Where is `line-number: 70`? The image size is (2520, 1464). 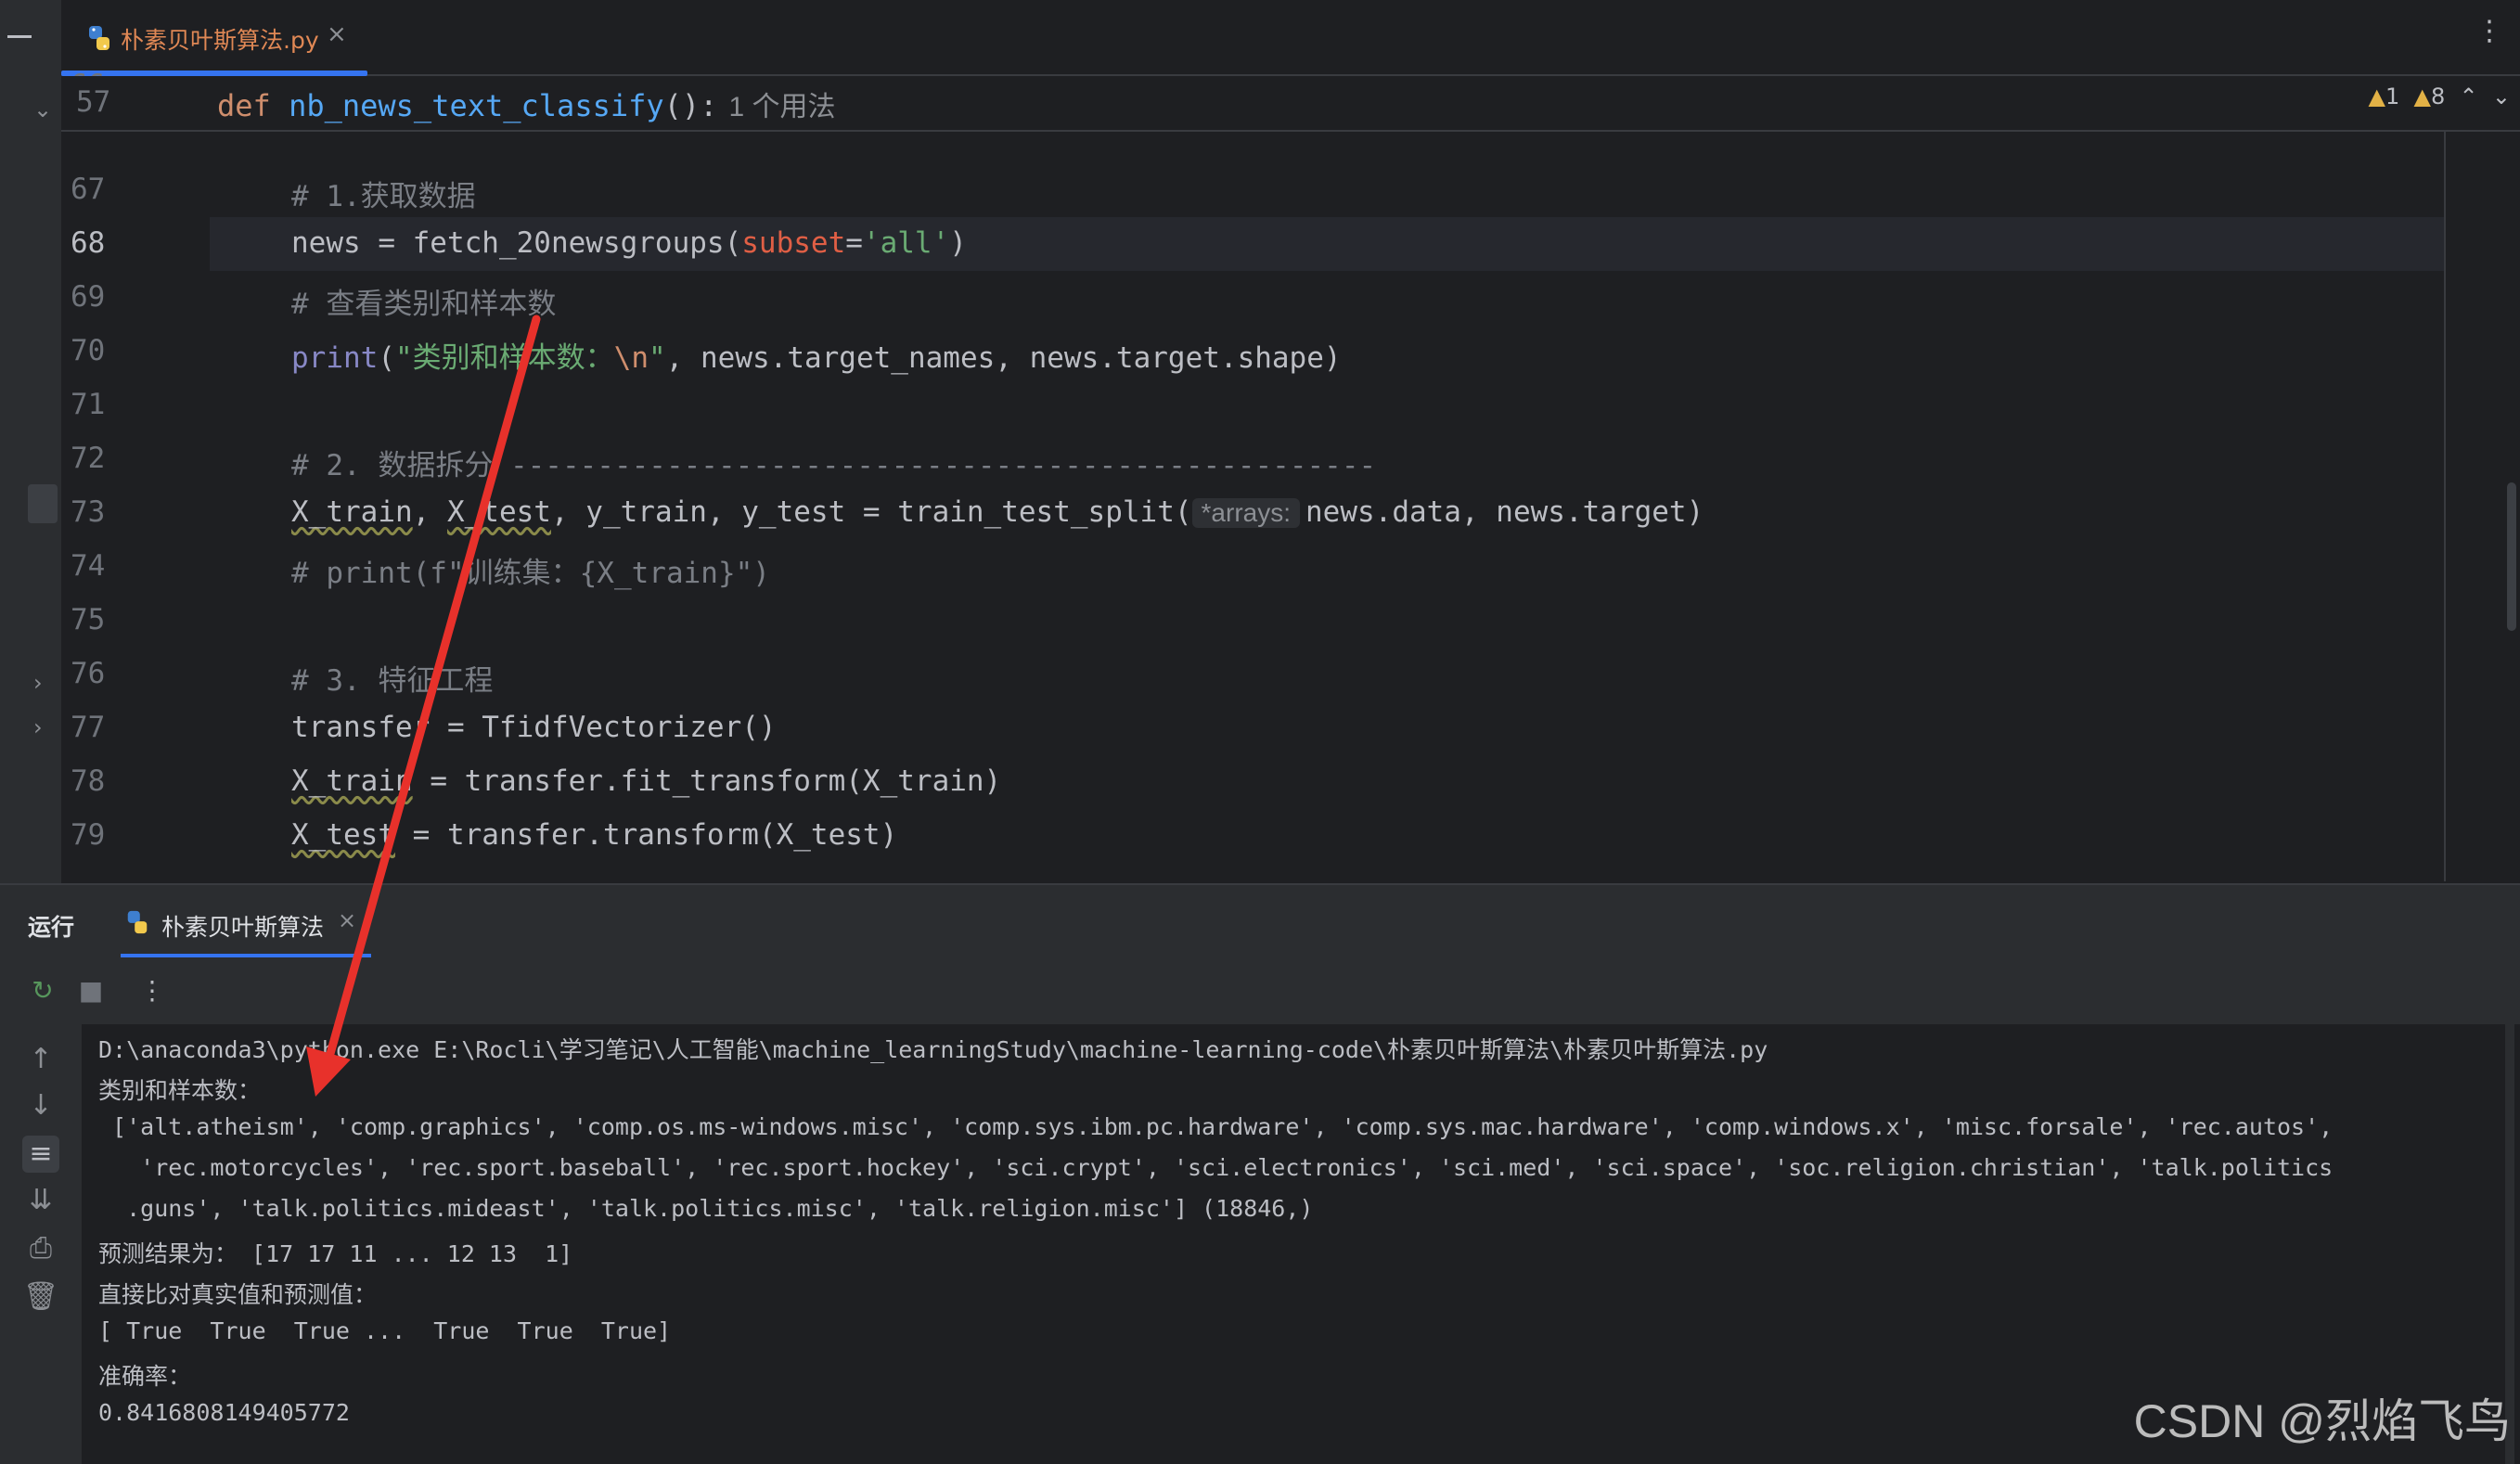
line-number: 70 is located at coordinates (88, 350).